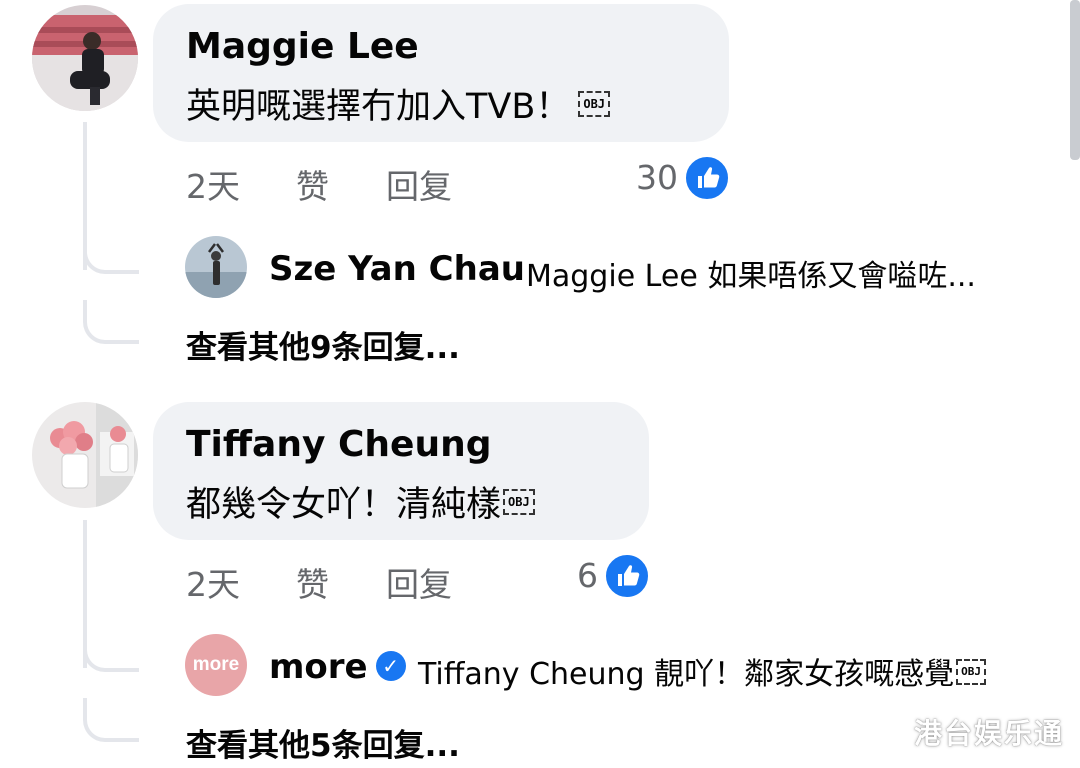 This screenshot has width=1080, height=768. What do you see at coordinates (686, 674) in the screenshot?
I see `reply-text-content: Tiffany Cheung 靚吖！鄰家女孩嘅感覺` at bounding box center [686, 674].